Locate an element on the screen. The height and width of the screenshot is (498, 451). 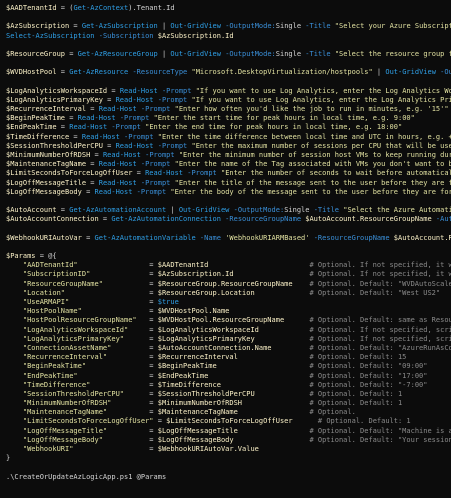
params-value: $MinimumNumberOfRDSH is located at coordinates (200, 403).